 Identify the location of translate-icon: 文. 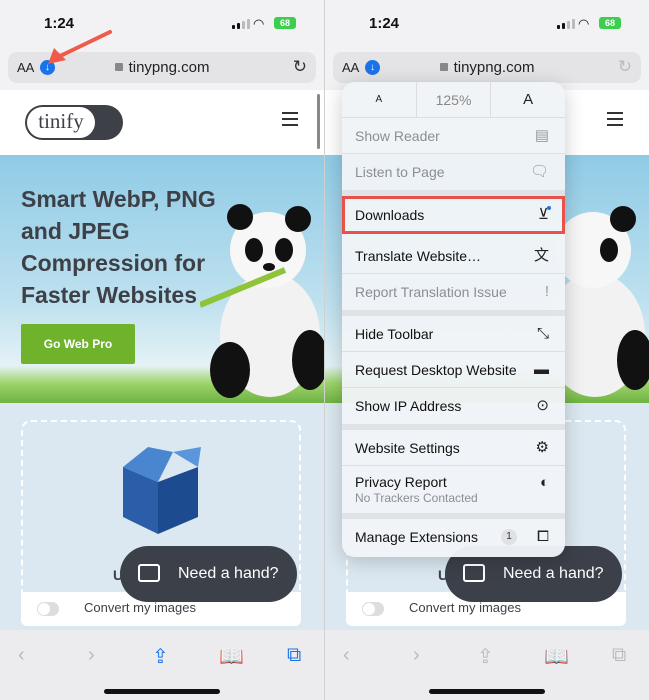
(541, 255).